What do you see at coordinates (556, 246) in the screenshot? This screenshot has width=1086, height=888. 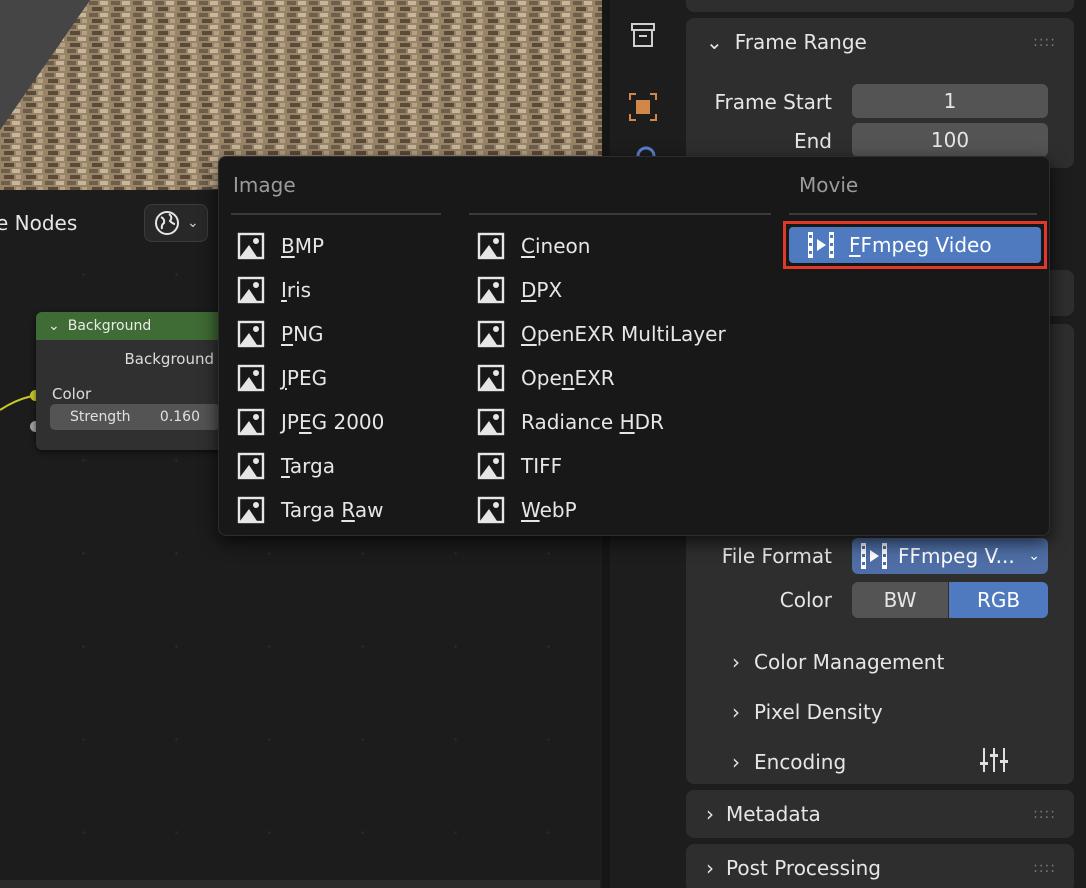 I see `menu-item-label: Cineon` at bounding box center [556, 246].